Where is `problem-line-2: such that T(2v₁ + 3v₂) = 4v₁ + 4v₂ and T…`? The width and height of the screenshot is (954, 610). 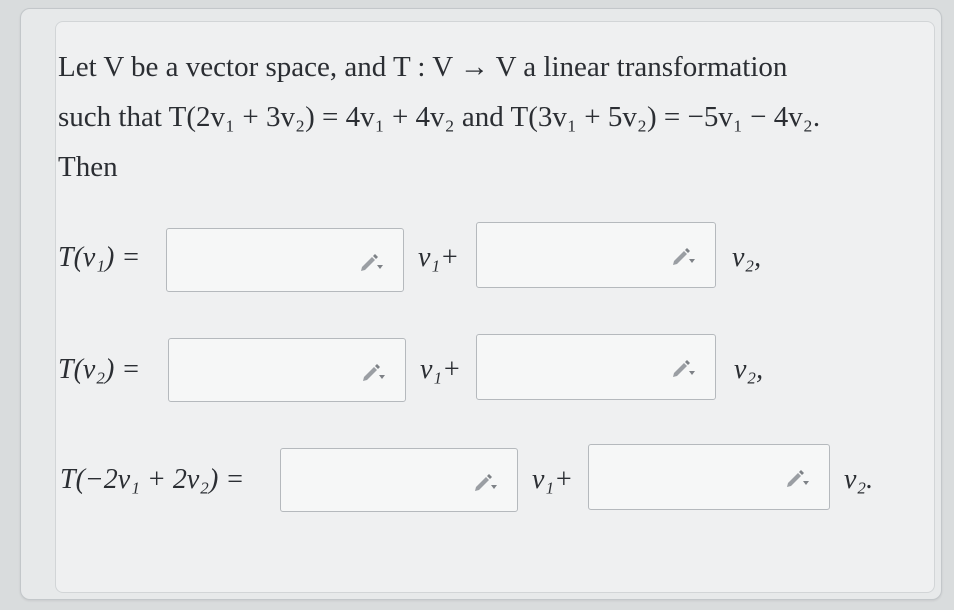
problem-line-2: such that T(2v₁ + 3v₂) = 4v₁ + 4v₂ and T… is located at coordinates (439, 117).